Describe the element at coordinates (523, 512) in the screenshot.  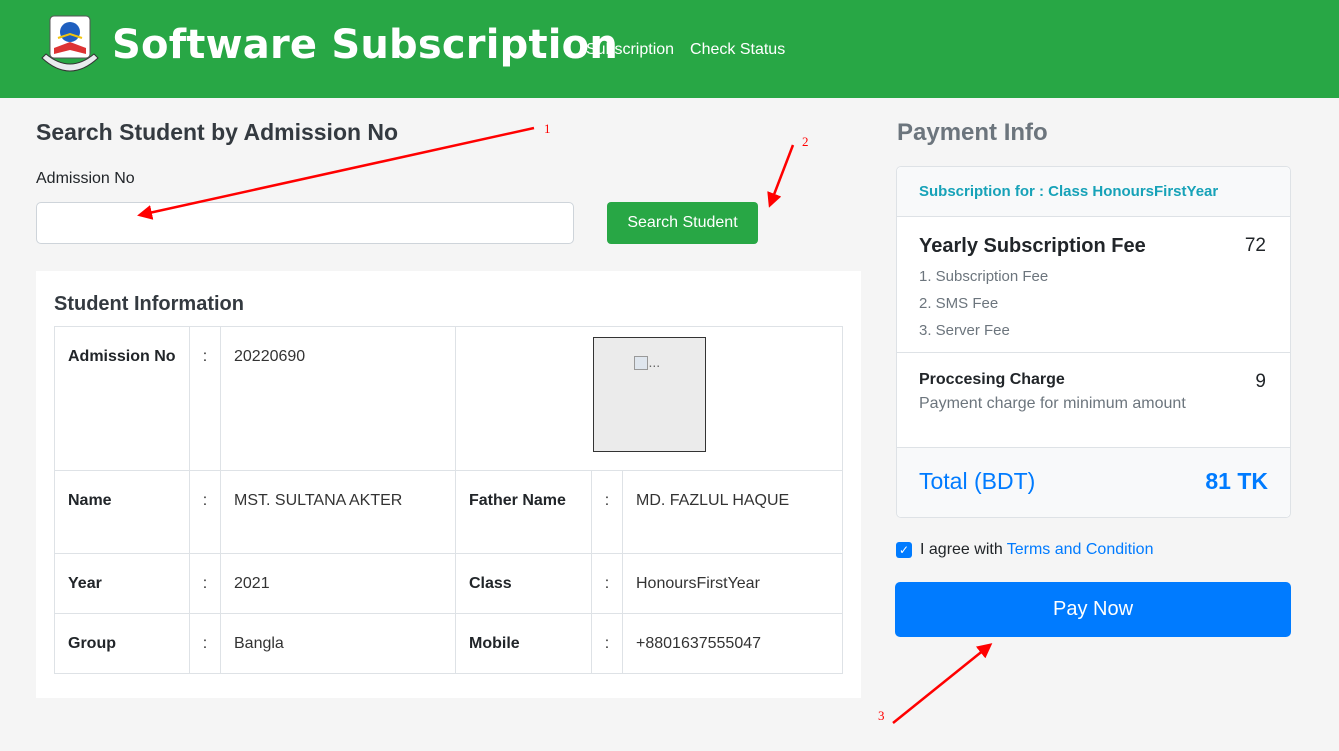
I see `father-name-key: Father Name` at that location.